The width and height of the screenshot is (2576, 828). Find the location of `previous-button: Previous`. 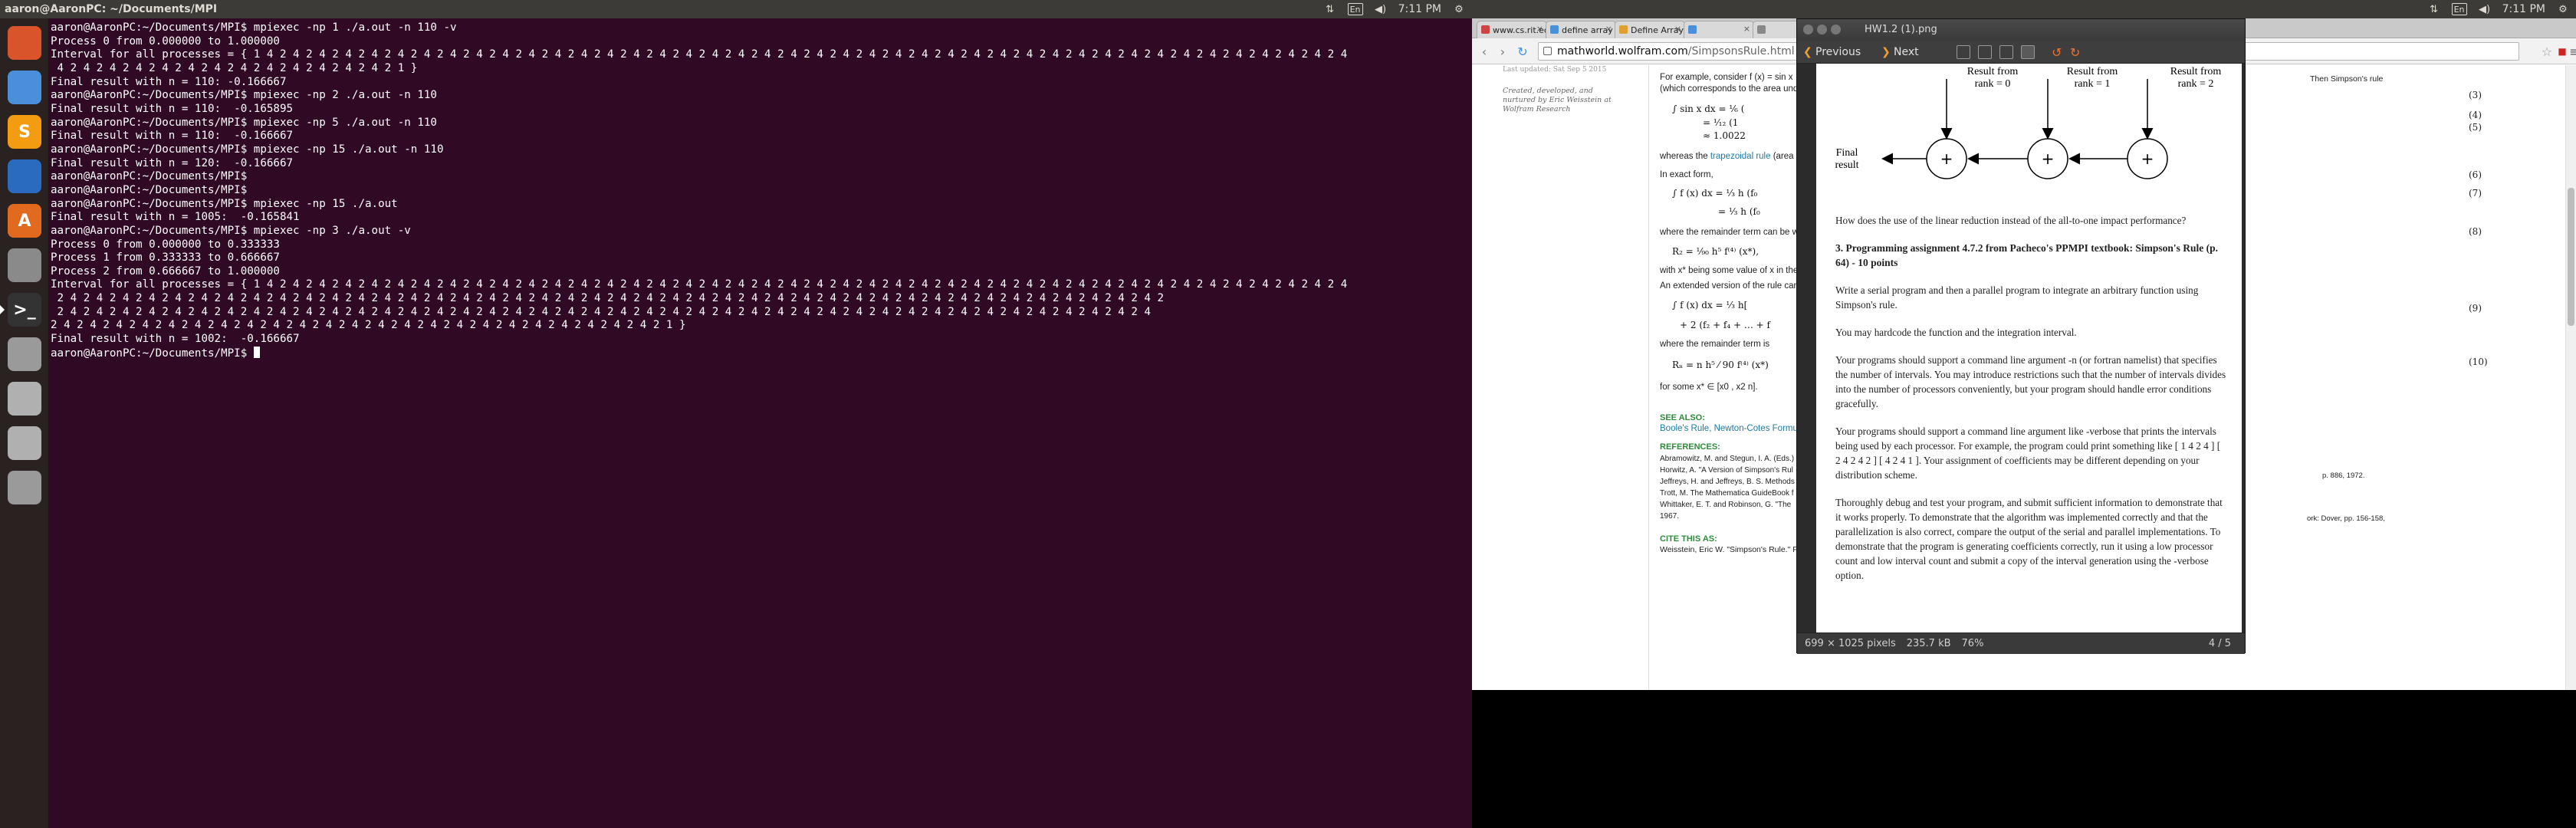

previous-button: Previous is located at coordinates (1838, 52).